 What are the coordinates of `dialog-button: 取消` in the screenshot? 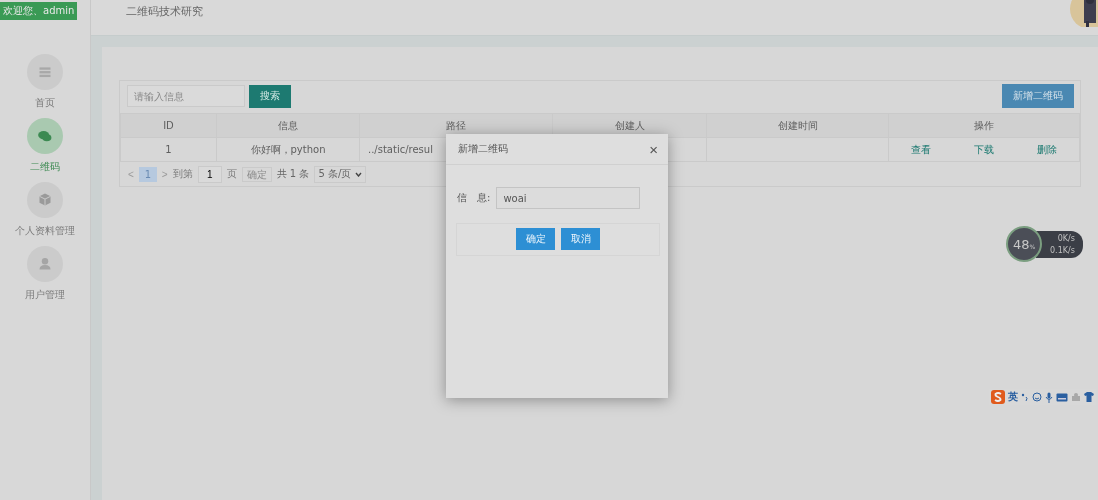 It's located at (580, 239).